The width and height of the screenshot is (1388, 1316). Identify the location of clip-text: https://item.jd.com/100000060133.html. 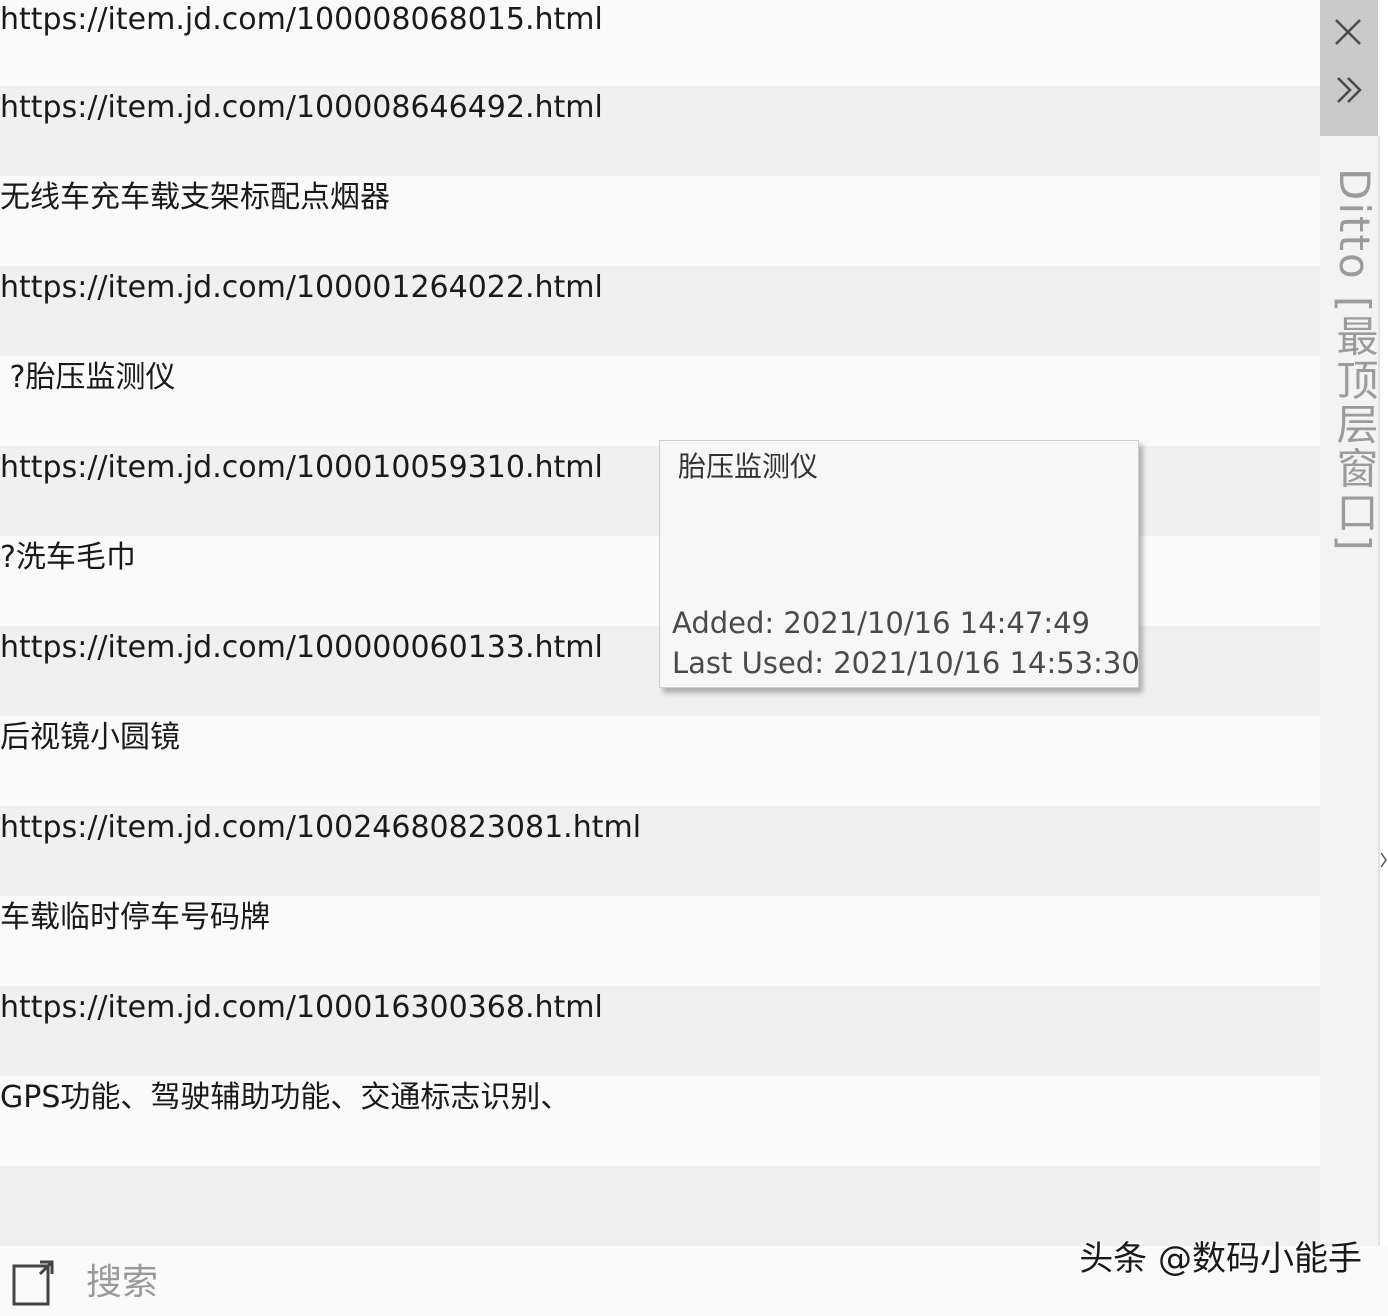
(301, 647).